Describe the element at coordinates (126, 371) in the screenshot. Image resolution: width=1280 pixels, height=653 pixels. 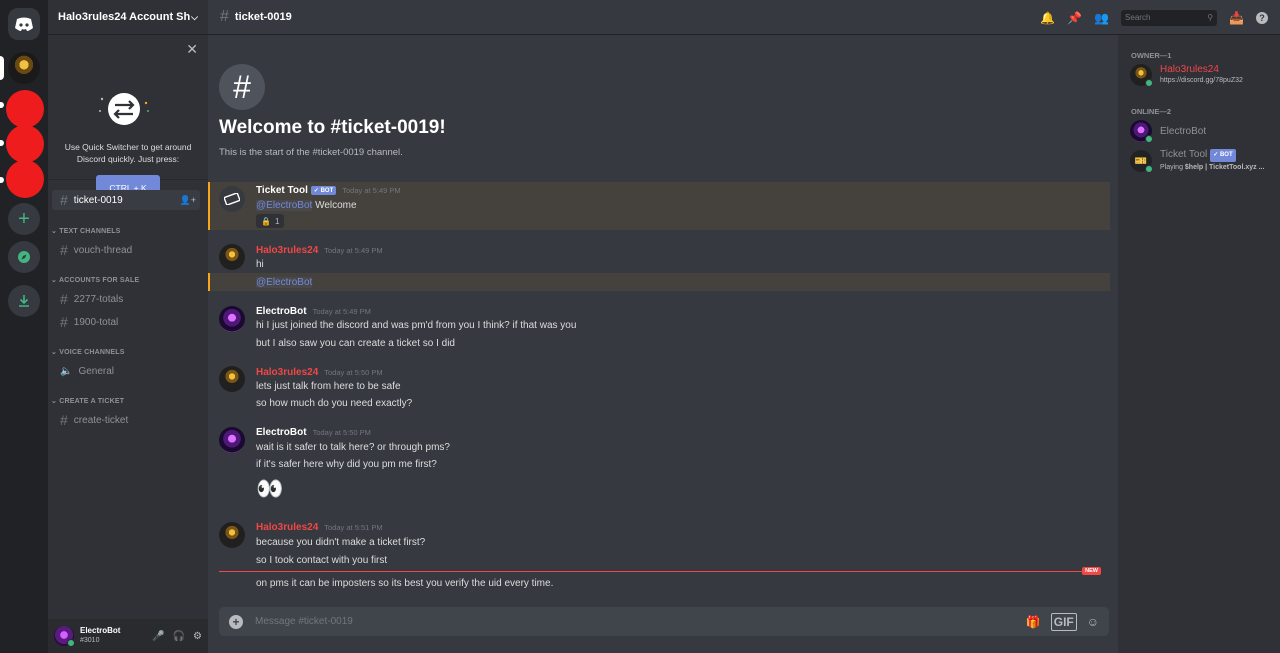
I see `voice-channel-general: 🔈 General` at that location.